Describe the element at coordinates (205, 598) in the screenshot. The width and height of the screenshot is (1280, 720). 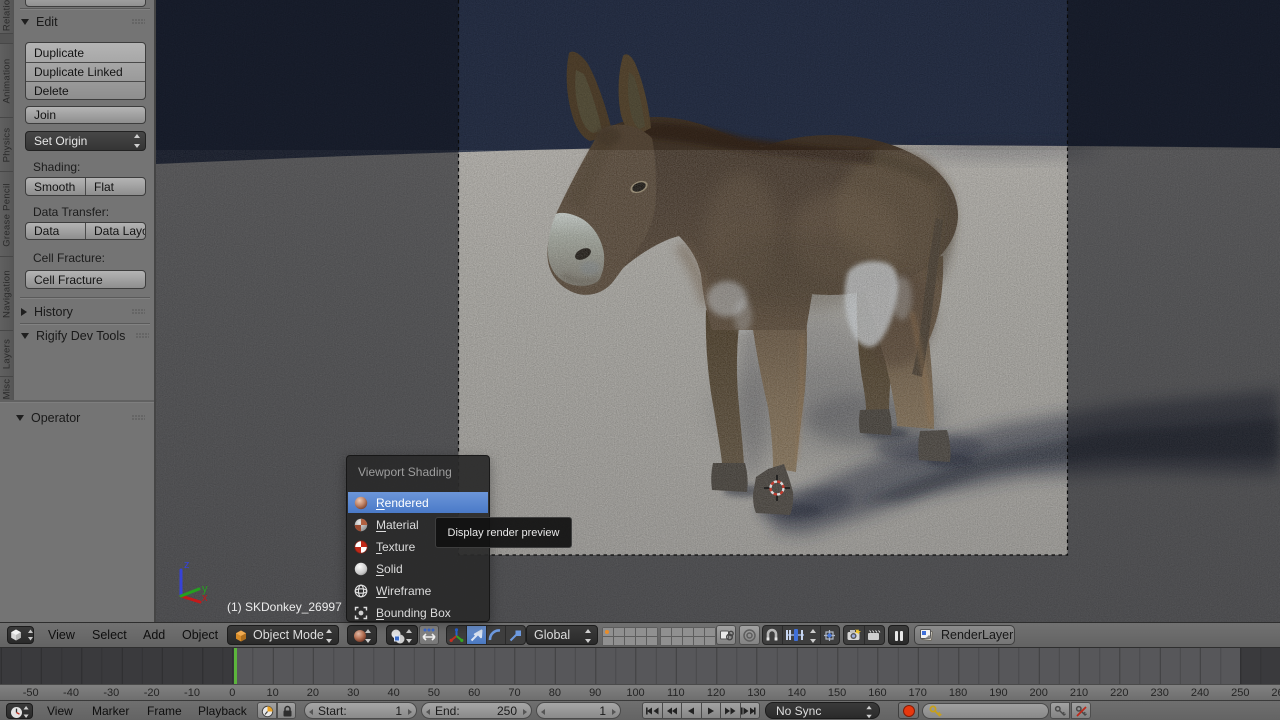
I see `svg-text: x` at that location.